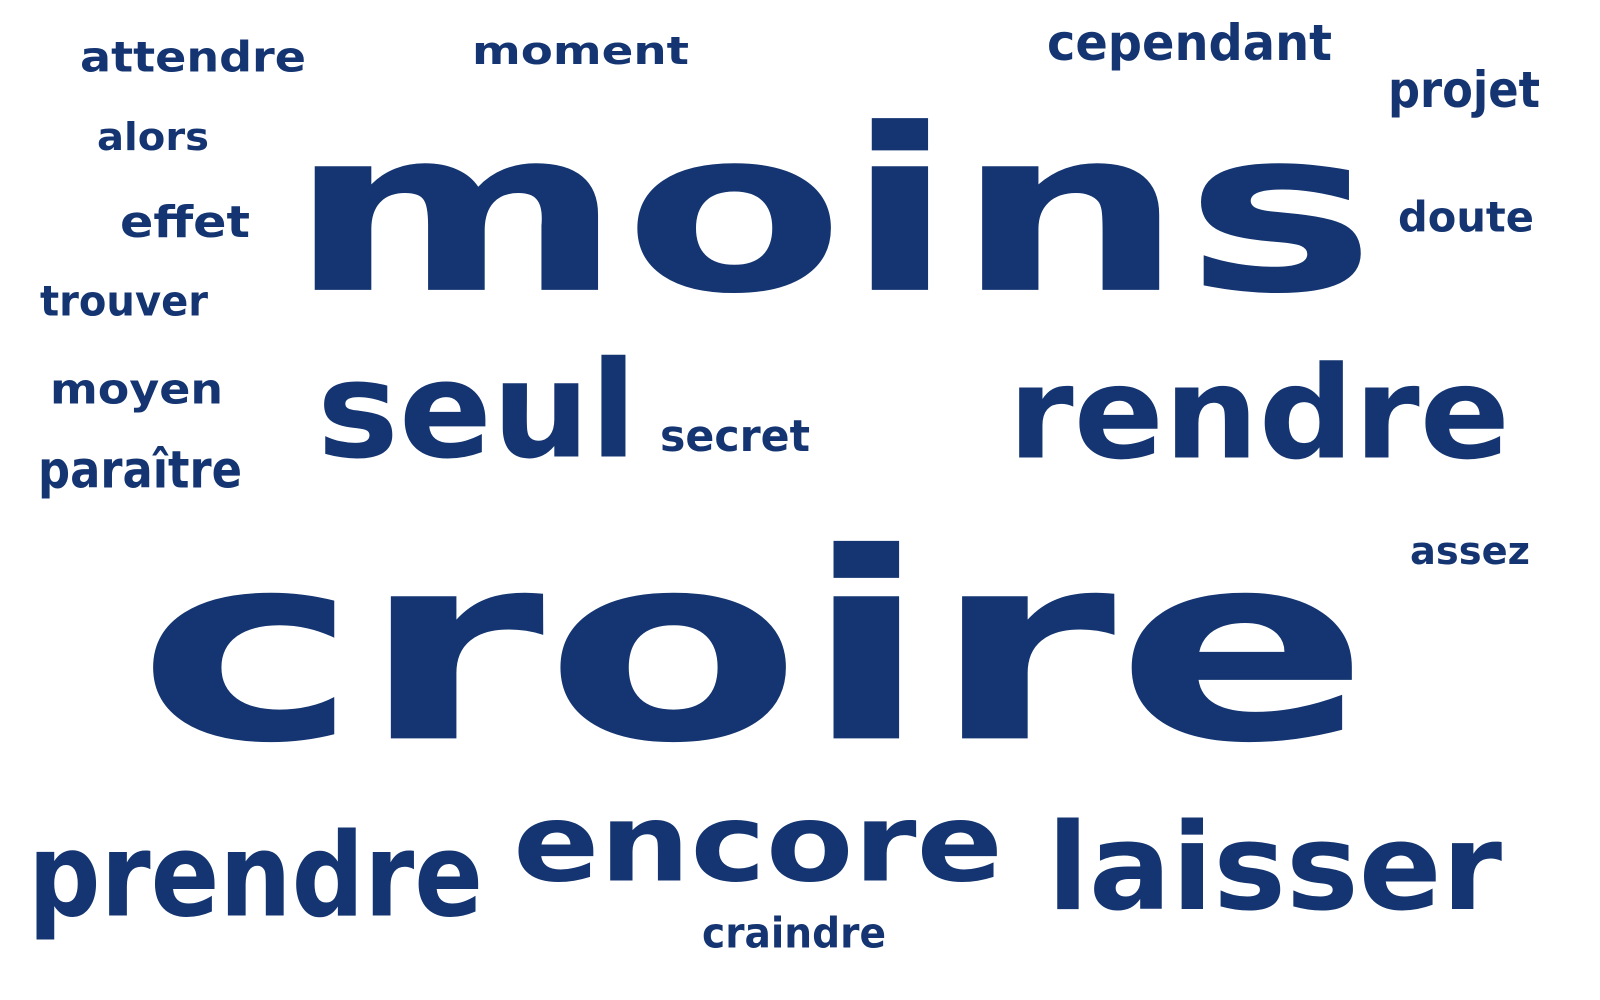 This screenshot has height=1000, width=1600. Describe the element at coordinates (1470, 551) in the screenshot. I see `word-assez: assez` at that location.